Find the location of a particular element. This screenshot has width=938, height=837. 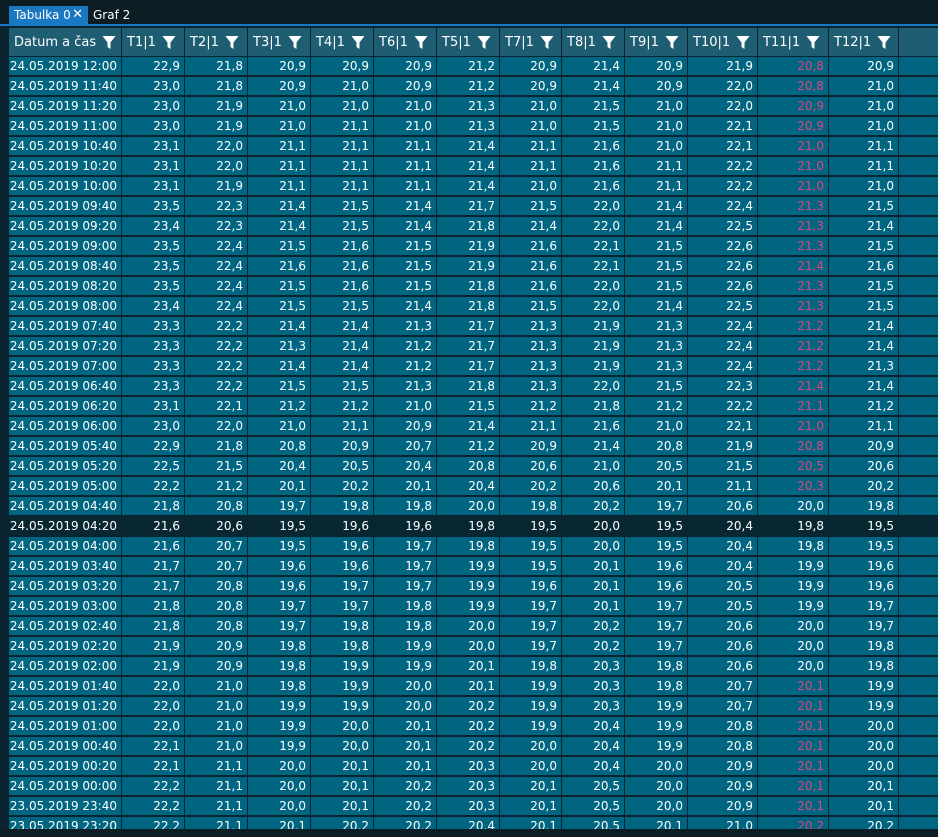

cell-value: 20,6 is located at coordinates (593, 486).